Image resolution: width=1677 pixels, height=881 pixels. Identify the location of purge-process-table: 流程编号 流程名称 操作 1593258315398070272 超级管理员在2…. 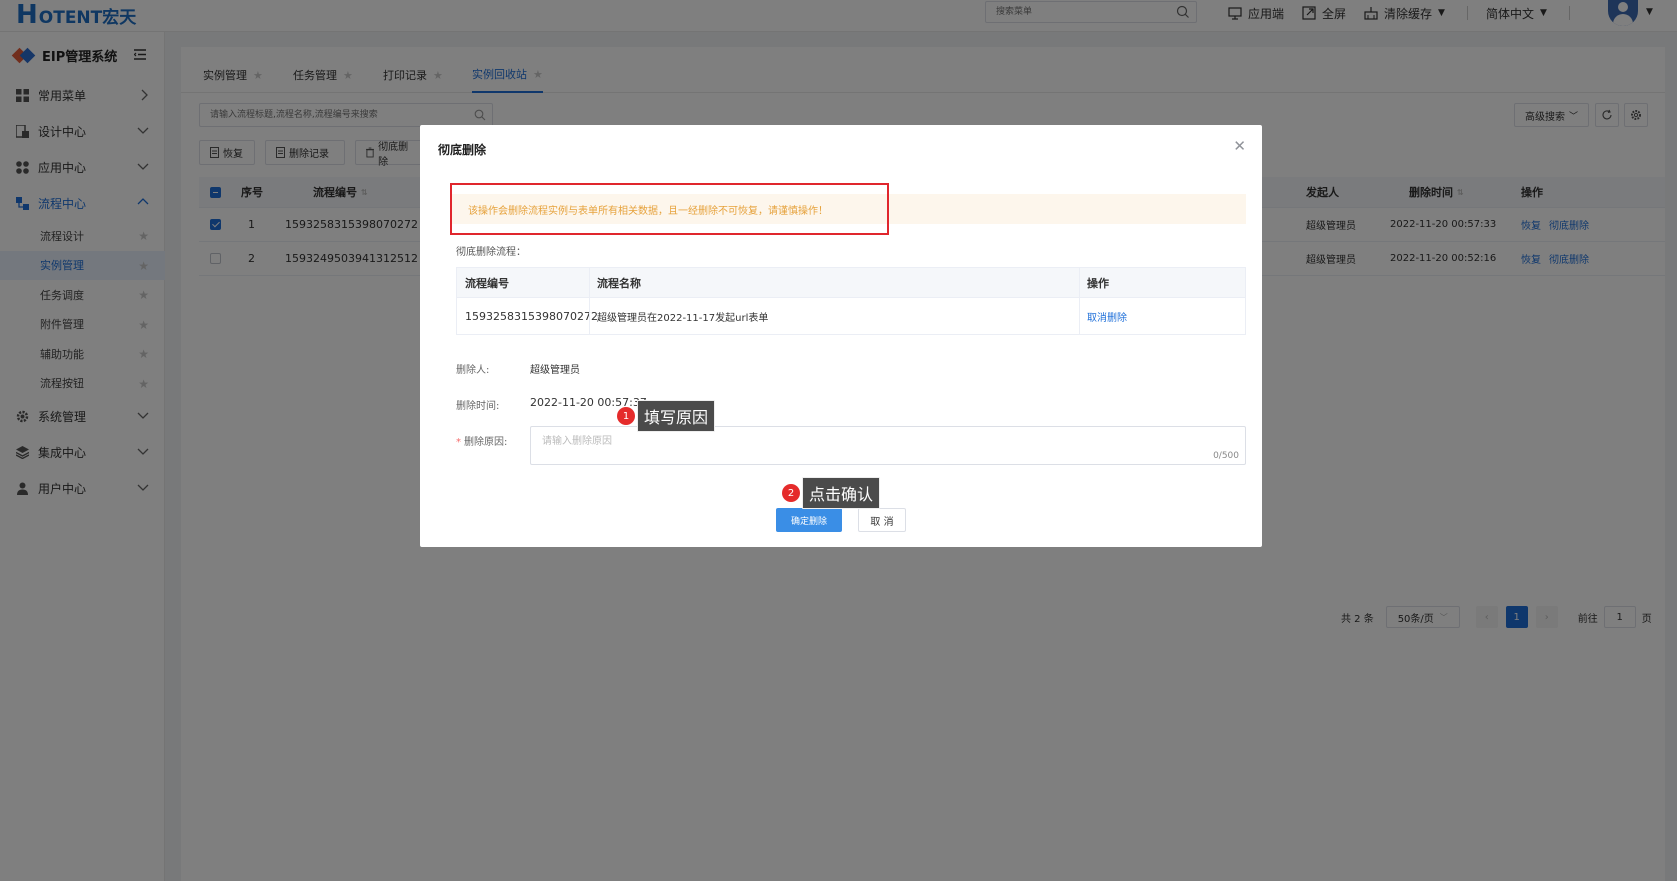
(851, 301).